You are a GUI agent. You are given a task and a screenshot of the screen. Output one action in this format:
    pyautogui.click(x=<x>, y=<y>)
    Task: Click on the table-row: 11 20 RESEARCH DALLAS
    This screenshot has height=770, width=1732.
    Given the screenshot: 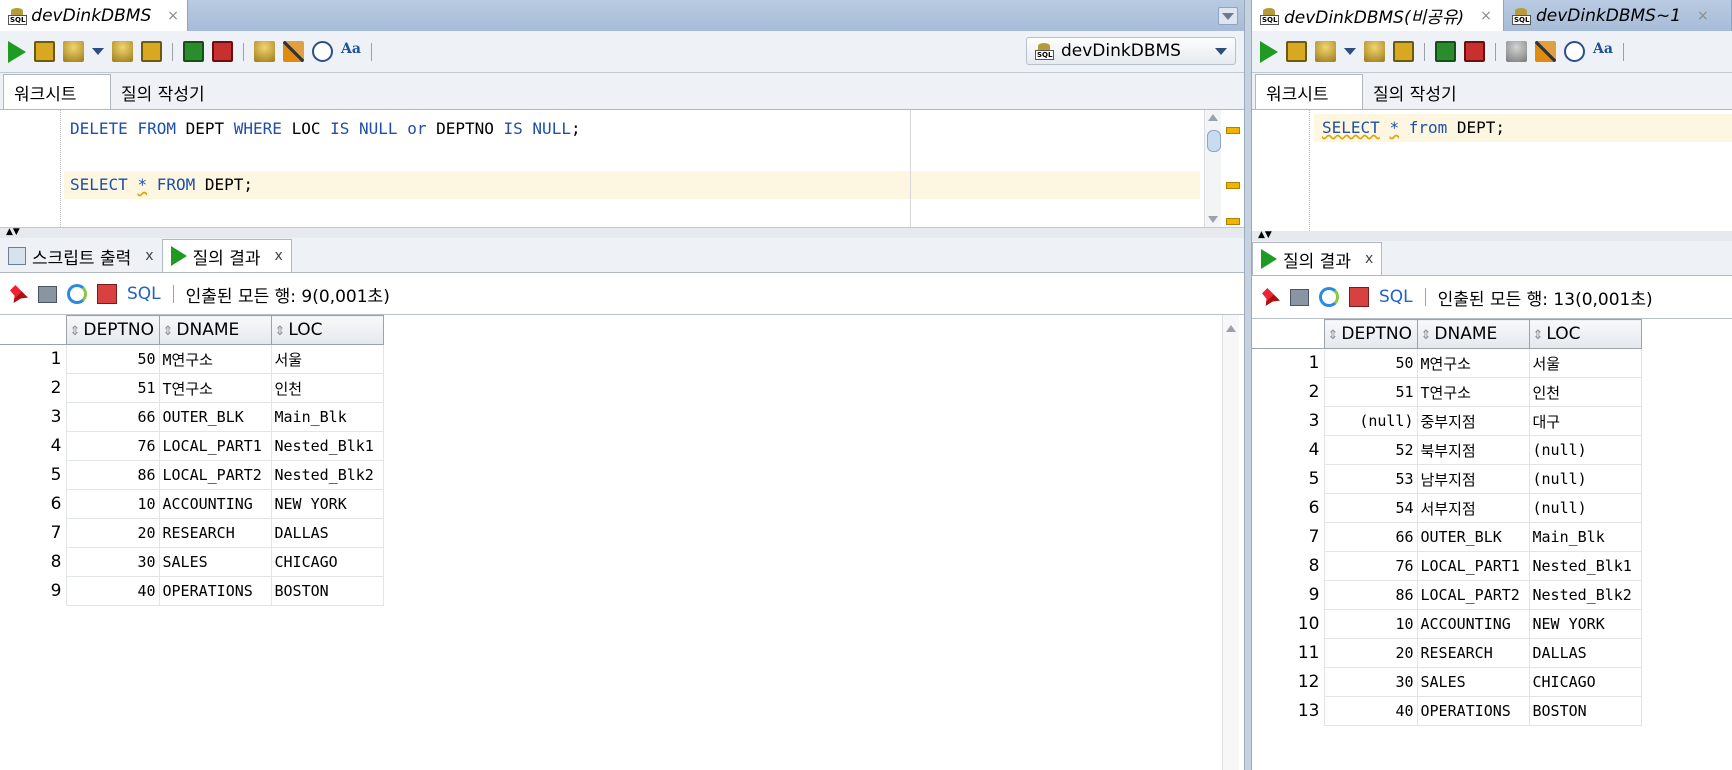 What is the action you would take?
    pyautogui.click(x=1447, y=653)
    